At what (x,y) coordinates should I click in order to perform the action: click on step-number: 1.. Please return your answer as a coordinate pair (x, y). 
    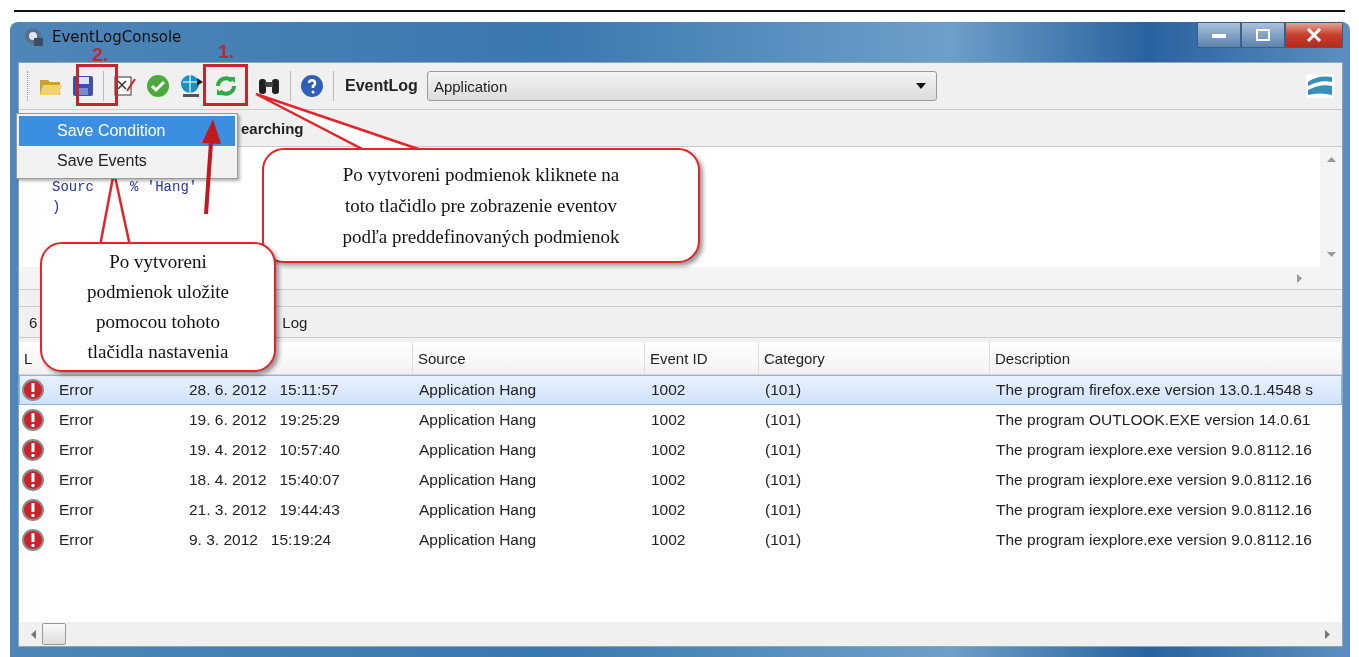
    Looking at the image, I should click on (226, 52).